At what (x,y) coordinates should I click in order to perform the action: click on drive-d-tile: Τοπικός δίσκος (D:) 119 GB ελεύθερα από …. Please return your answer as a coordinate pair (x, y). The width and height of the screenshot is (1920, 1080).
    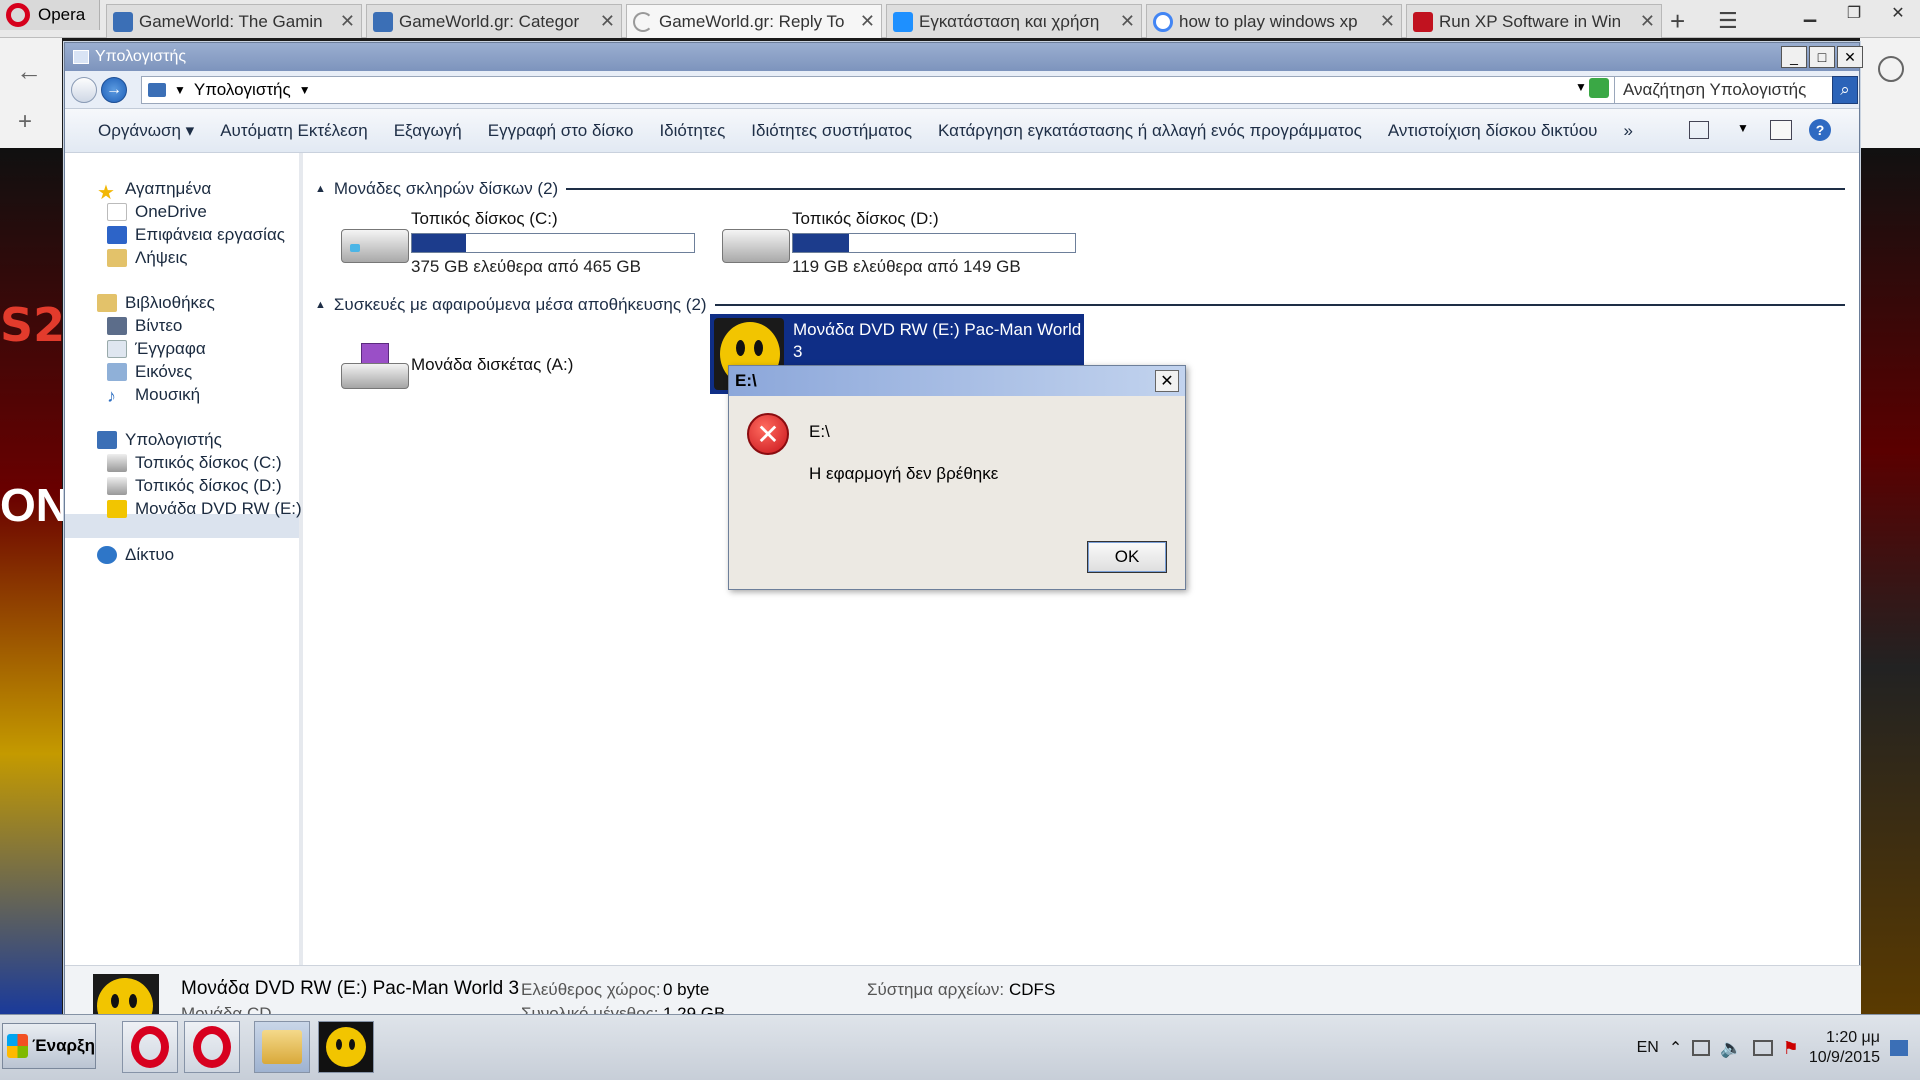
    Looking at the image, I should click on (906, 244).